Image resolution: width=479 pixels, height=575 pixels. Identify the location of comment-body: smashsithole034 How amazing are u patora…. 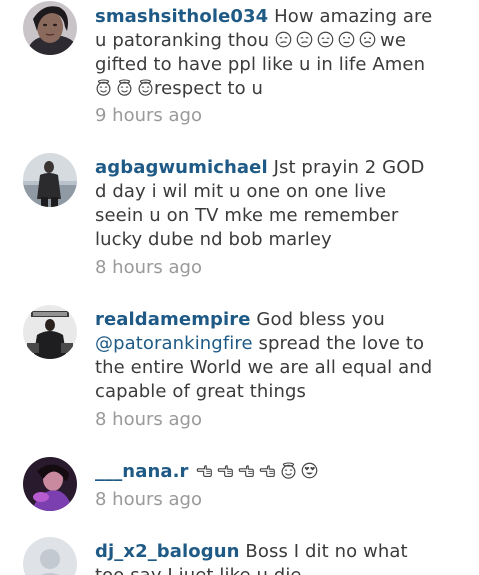
(265, 53).